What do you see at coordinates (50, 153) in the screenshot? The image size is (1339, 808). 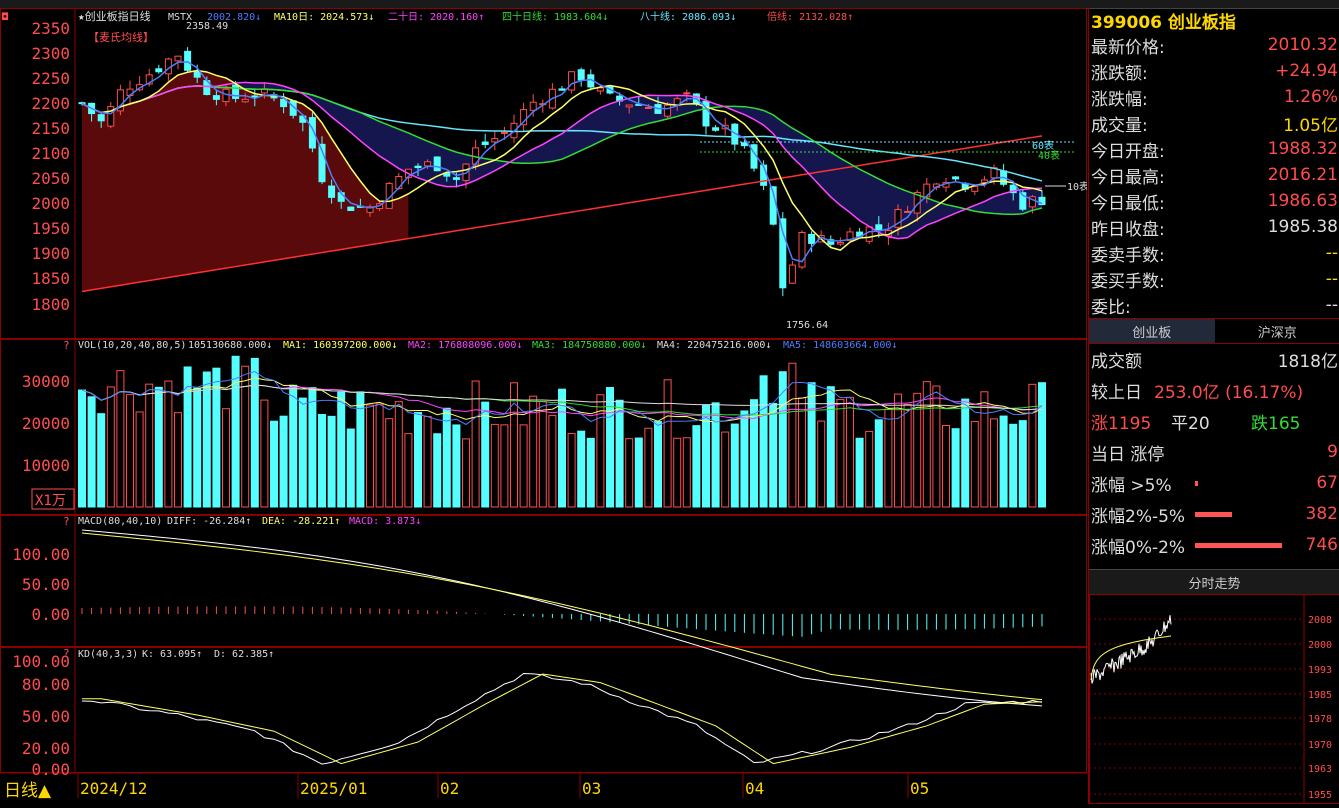 I see `price-axis-label: 2100` at bounding box center [50, 153].